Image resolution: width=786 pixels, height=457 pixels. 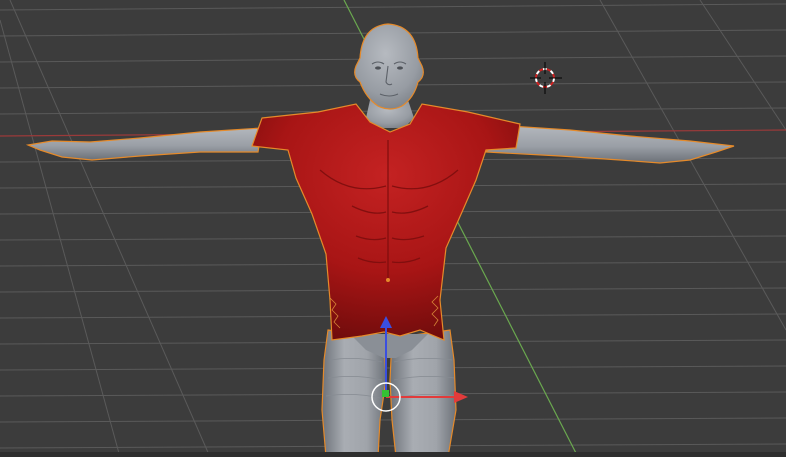 I want to click on left-arm, so click(x=144, y=144).